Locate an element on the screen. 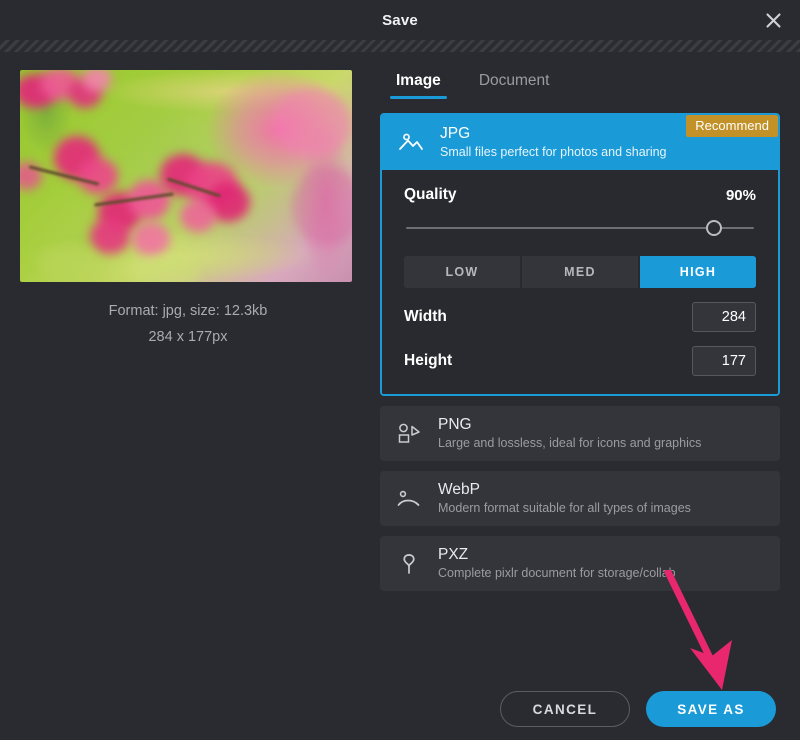 The height and width of the screenshot is (740, 800). close-icon is located at coordinates (773, 20).